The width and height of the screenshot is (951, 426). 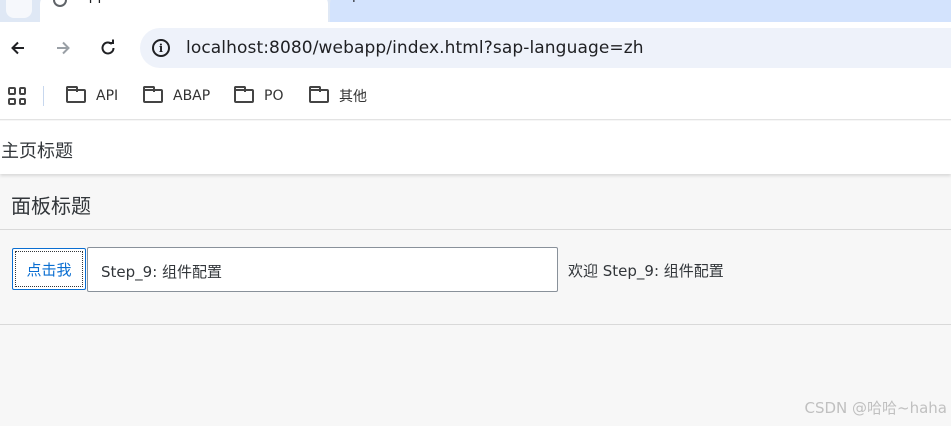 I want to click on forward-arrow-icon, so click(x=63, y=48).